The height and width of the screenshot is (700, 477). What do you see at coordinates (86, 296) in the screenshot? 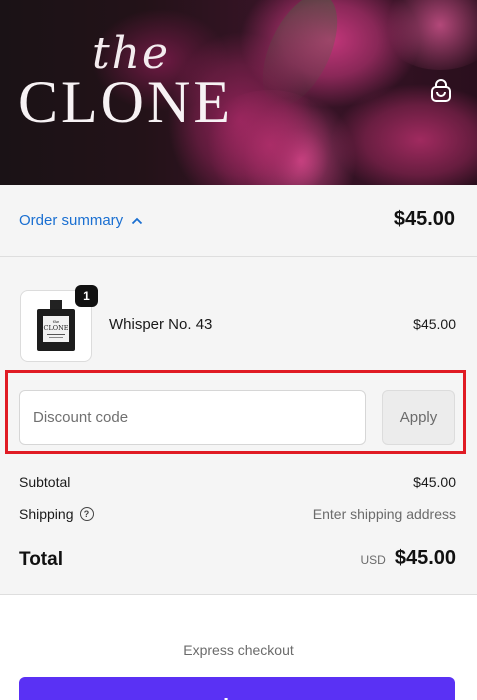
I see `quantity-badge: 1` at bounding box center [86, 296].